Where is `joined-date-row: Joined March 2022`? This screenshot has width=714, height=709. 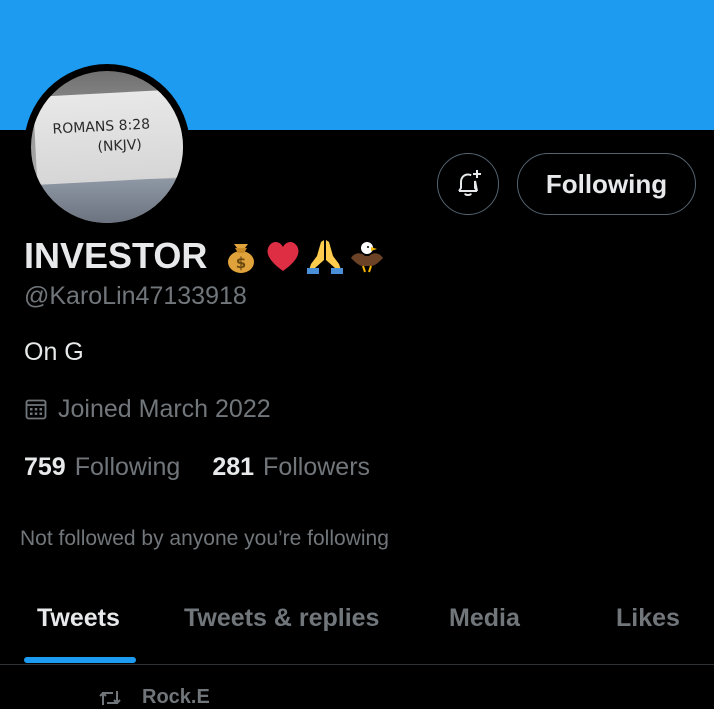 joined-date-row: Joined March 2022 is located at coordinates (147, 409).